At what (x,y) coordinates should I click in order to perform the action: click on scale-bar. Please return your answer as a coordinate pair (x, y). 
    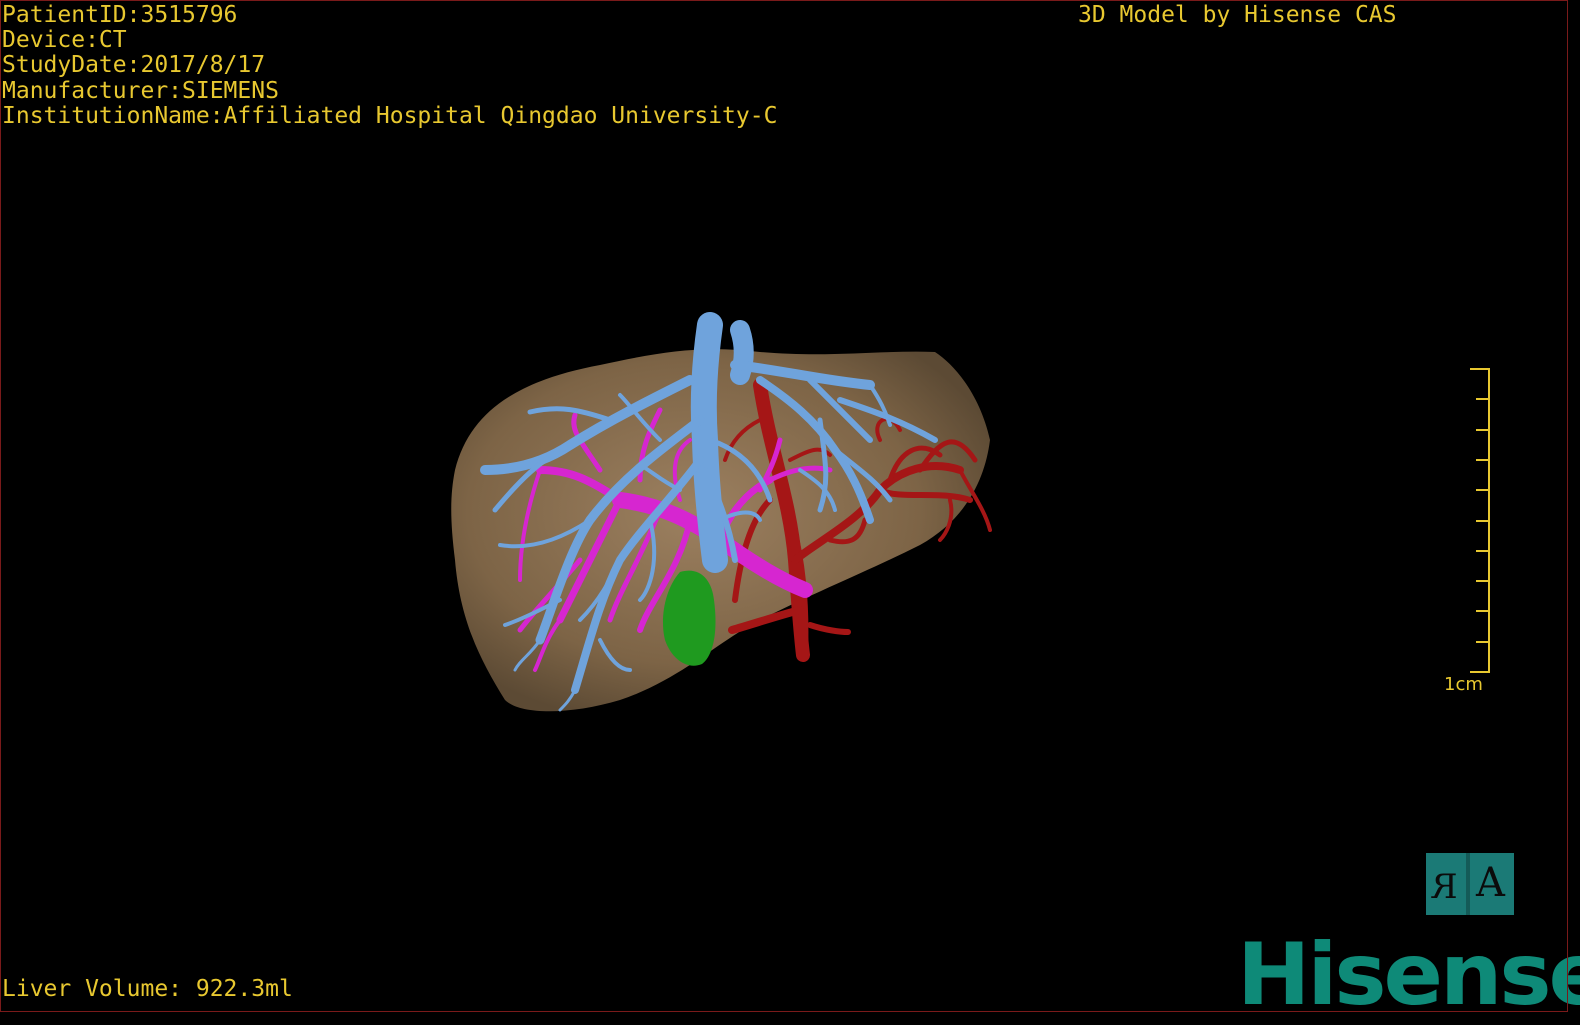
    Looking at the image, I should click on (1482, 520).